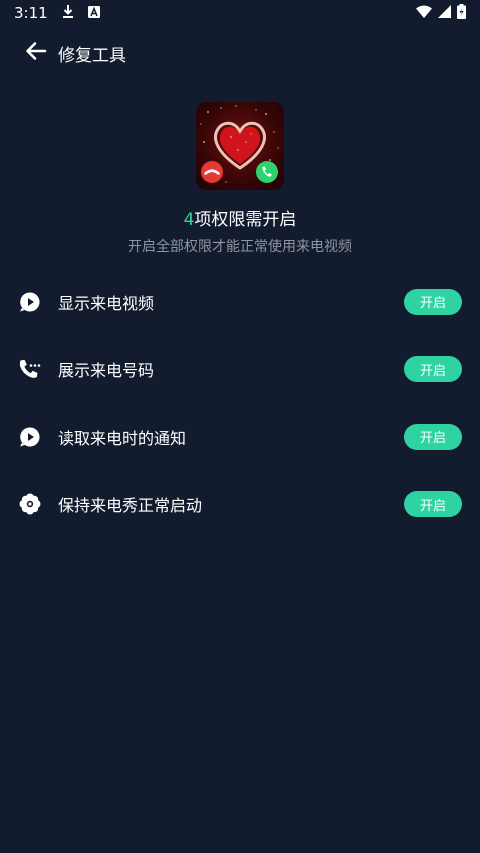 The width and height of the screenshot is (480, 853). What do you see at coordinates (240, 146) in the screenshot?
I see `call-show-preview-image` at bounding box center [240, 146].